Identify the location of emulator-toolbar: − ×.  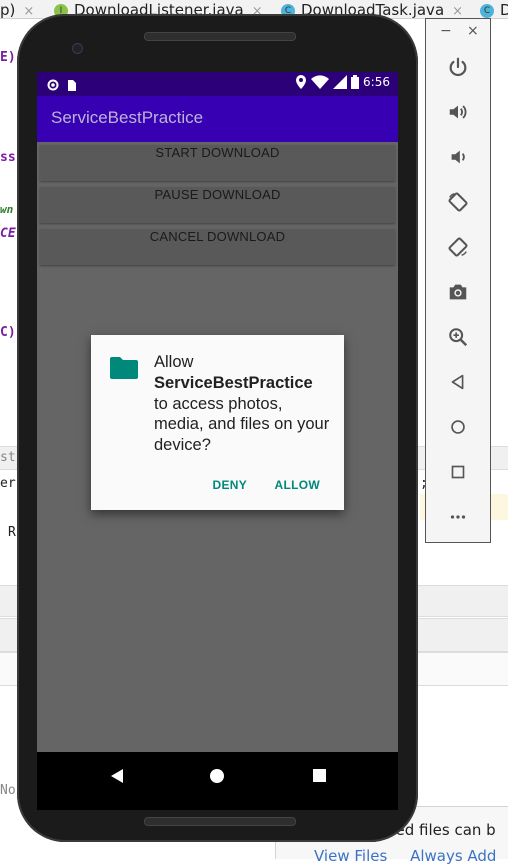
(458, 280).